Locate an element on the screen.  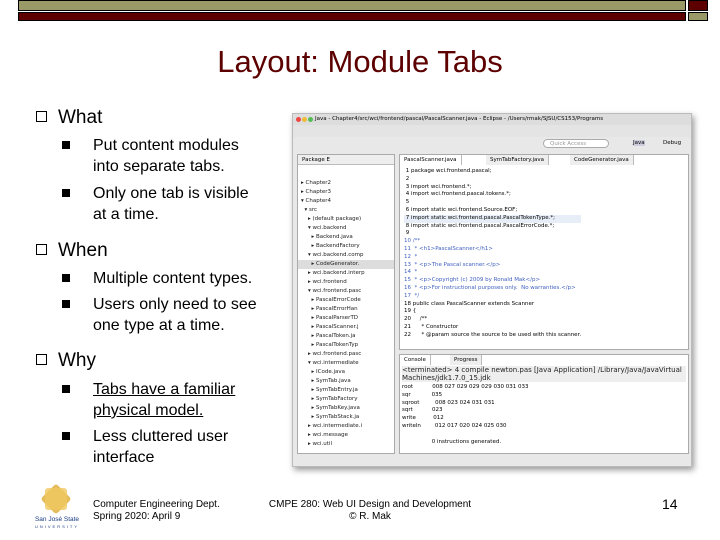
tree-item: ▸ wci.message is located at coordinates (346, 435).